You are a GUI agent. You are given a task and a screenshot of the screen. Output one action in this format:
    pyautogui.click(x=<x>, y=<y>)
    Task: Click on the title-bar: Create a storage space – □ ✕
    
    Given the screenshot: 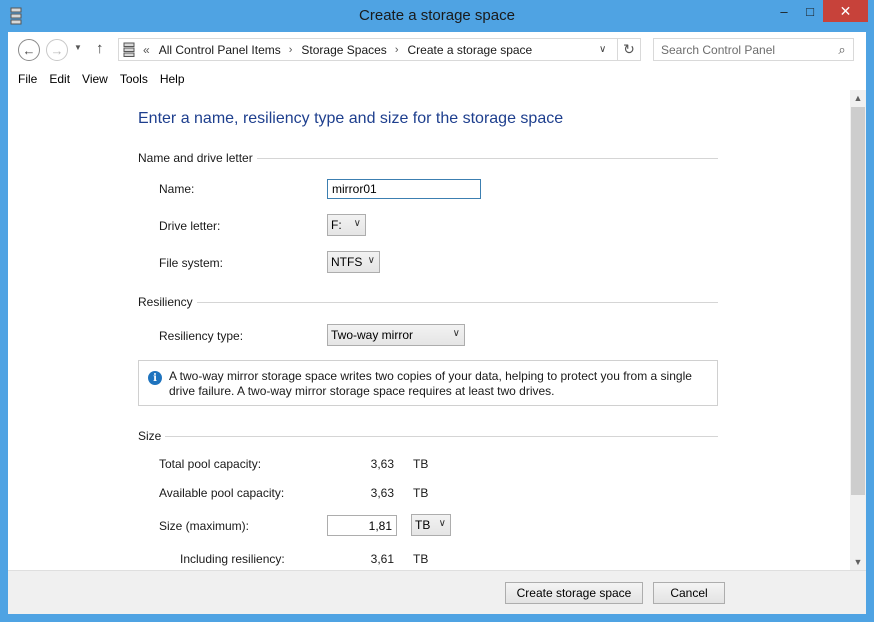 What is the action you would take?
    pyautogui.click(x=437, y=16)
    